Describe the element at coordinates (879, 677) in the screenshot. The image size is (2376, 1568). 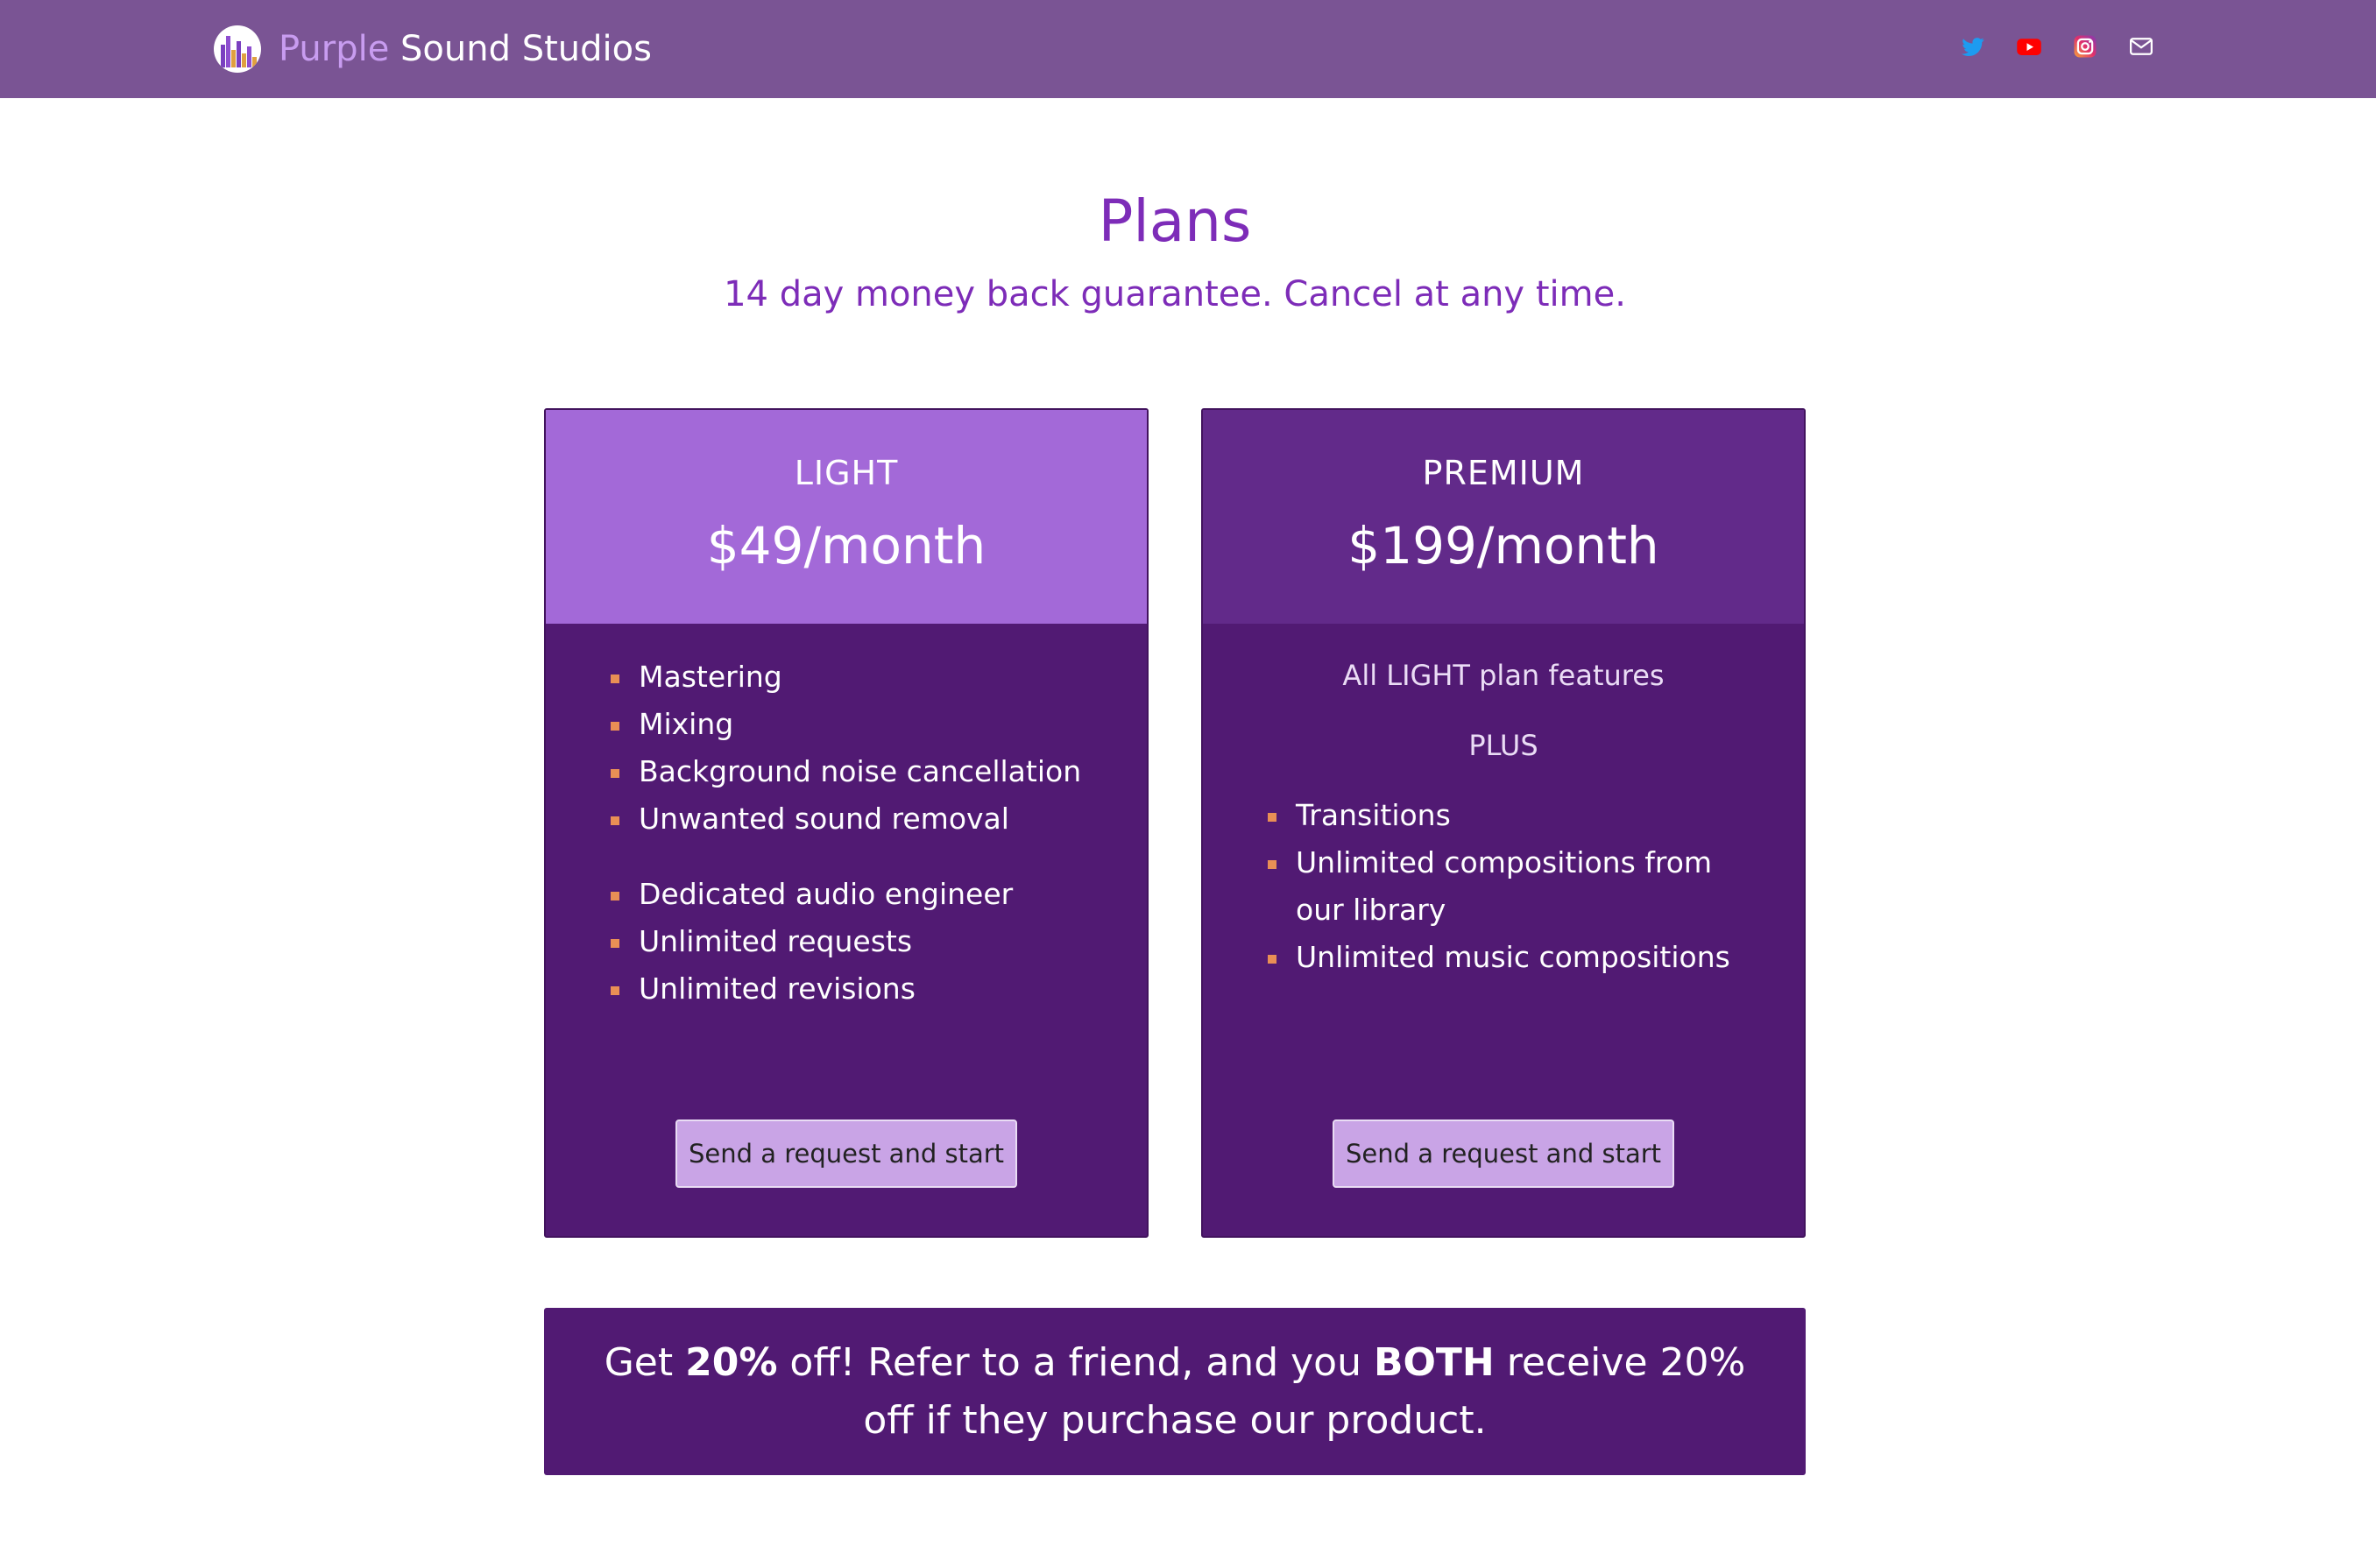
I see `feature-item: Mastering` at that location.